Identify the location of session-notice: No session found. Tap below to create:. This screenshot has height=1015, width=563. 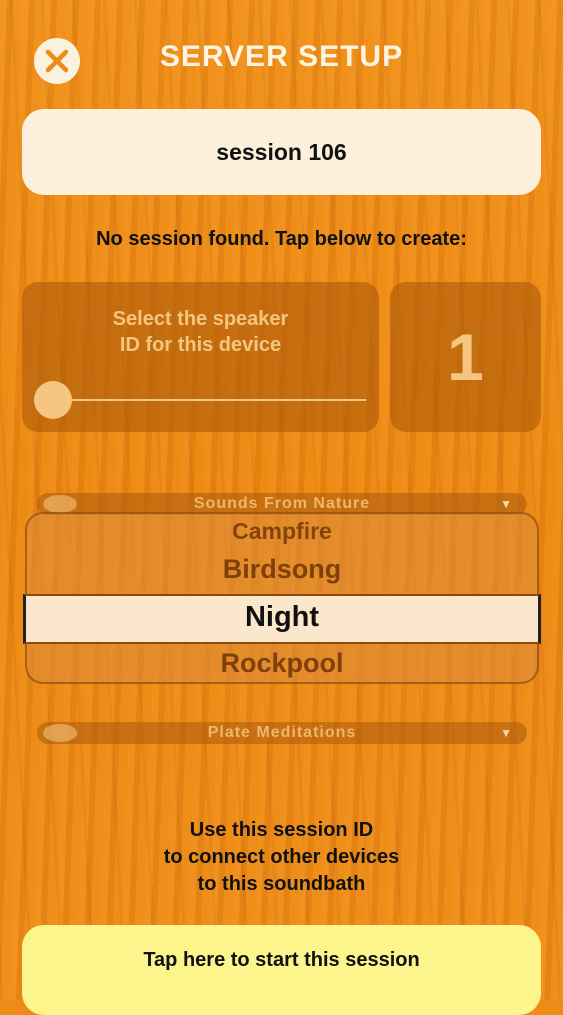
(281, 239).